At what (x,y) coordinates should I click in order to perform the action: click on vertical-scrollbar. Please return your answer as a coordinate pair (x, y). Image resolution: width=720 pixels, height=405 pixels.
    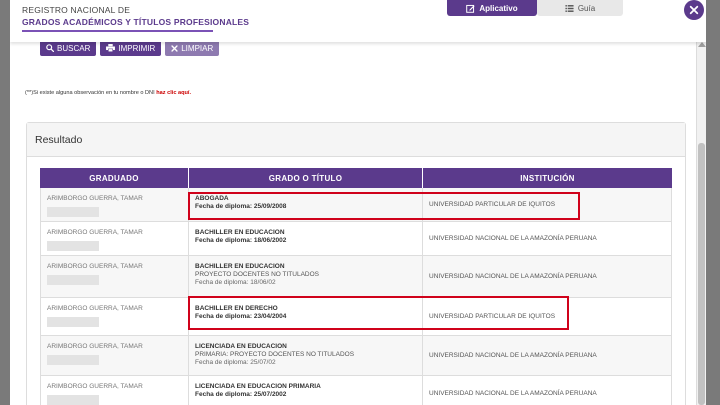
    Looking at the image, I should click on (701, 222).